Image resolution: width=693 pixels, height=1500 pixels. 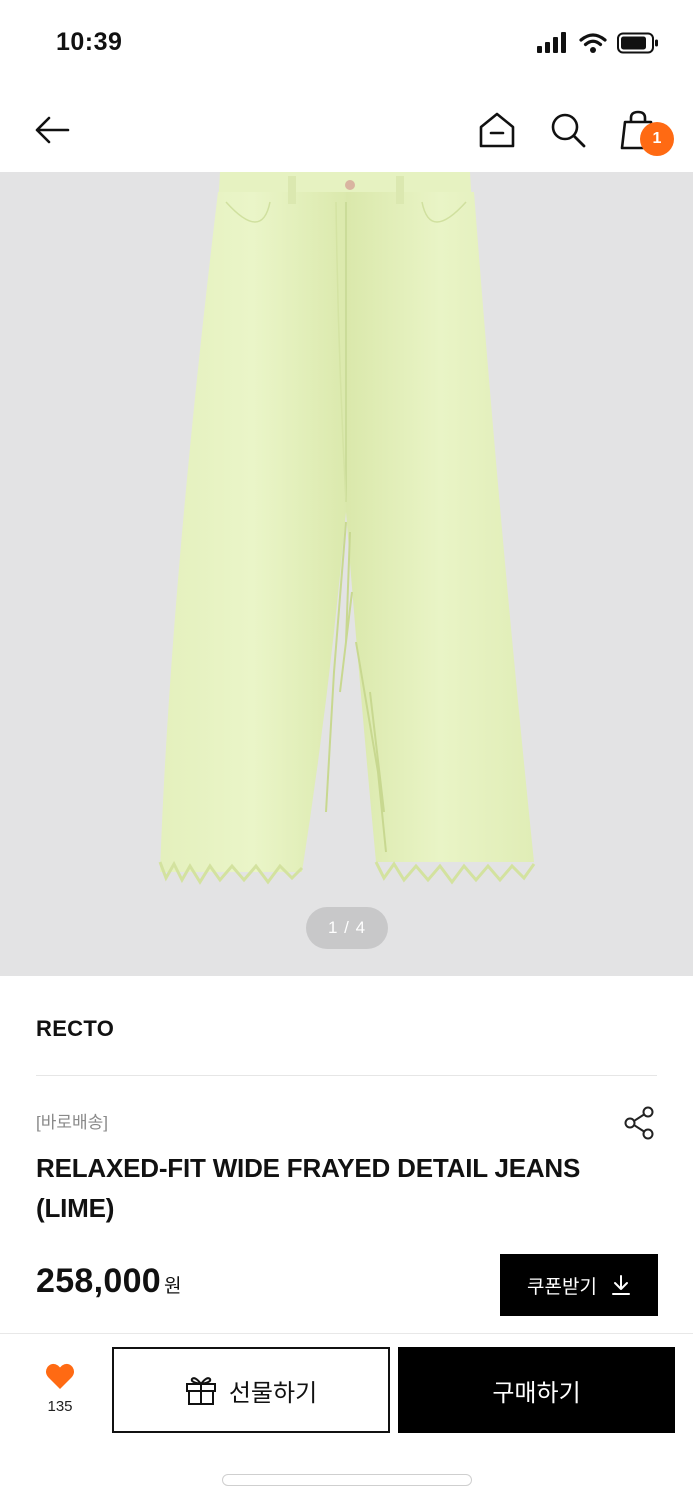 What do you see at coordinates (346, 1075) in the screenshot?
I see `divider` at bounding box center [346, 1075].